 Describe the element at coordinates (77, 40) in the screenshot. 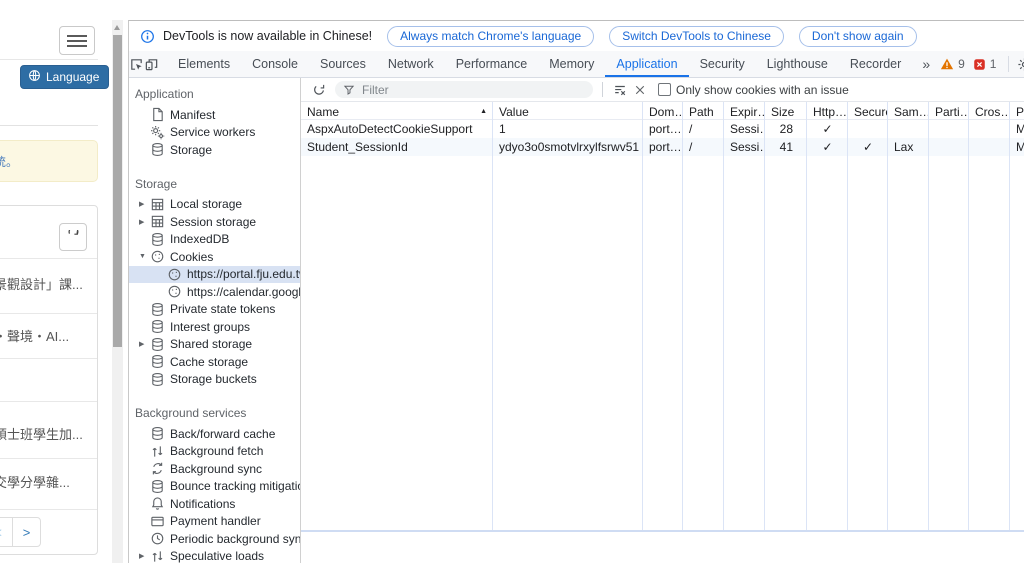

I see `hamburger-menu-button` at that location.